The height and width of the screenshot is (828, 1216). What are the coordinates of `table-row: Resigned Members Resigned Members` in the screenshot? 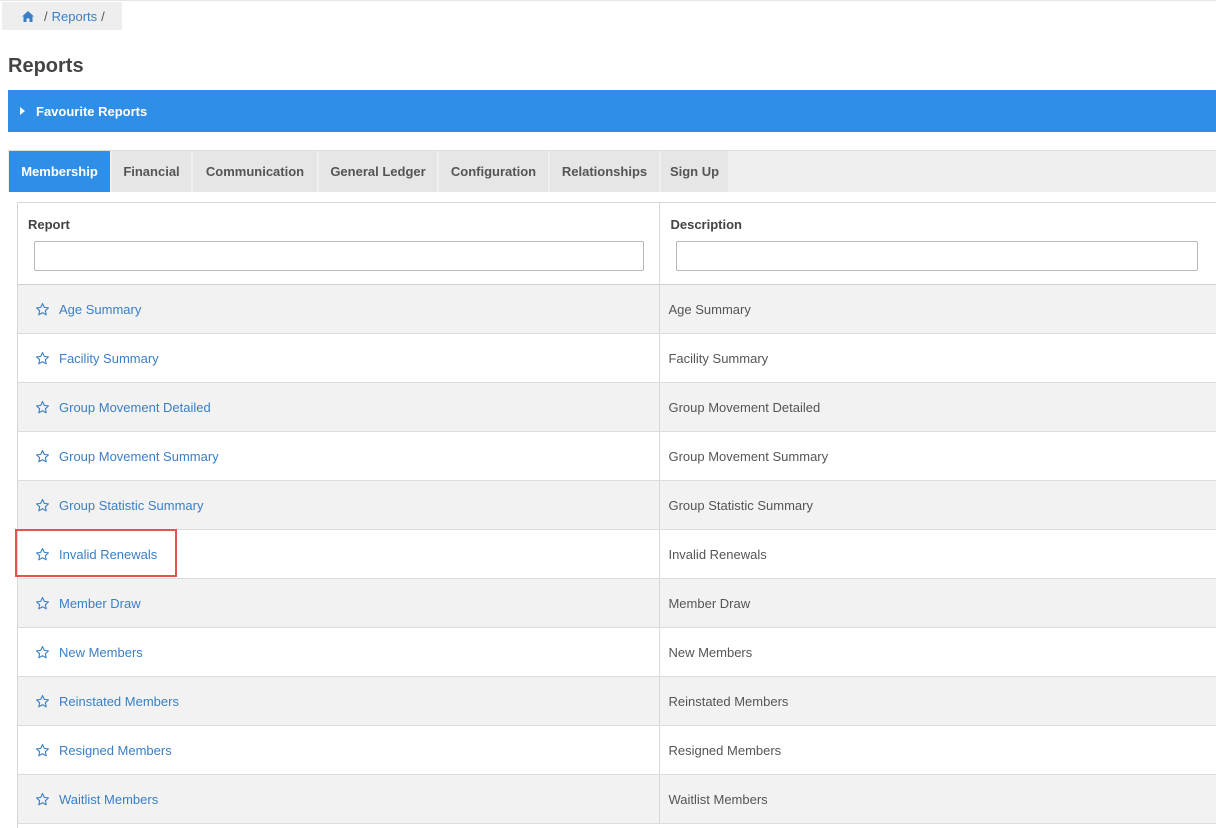 It's located at (617, 750).